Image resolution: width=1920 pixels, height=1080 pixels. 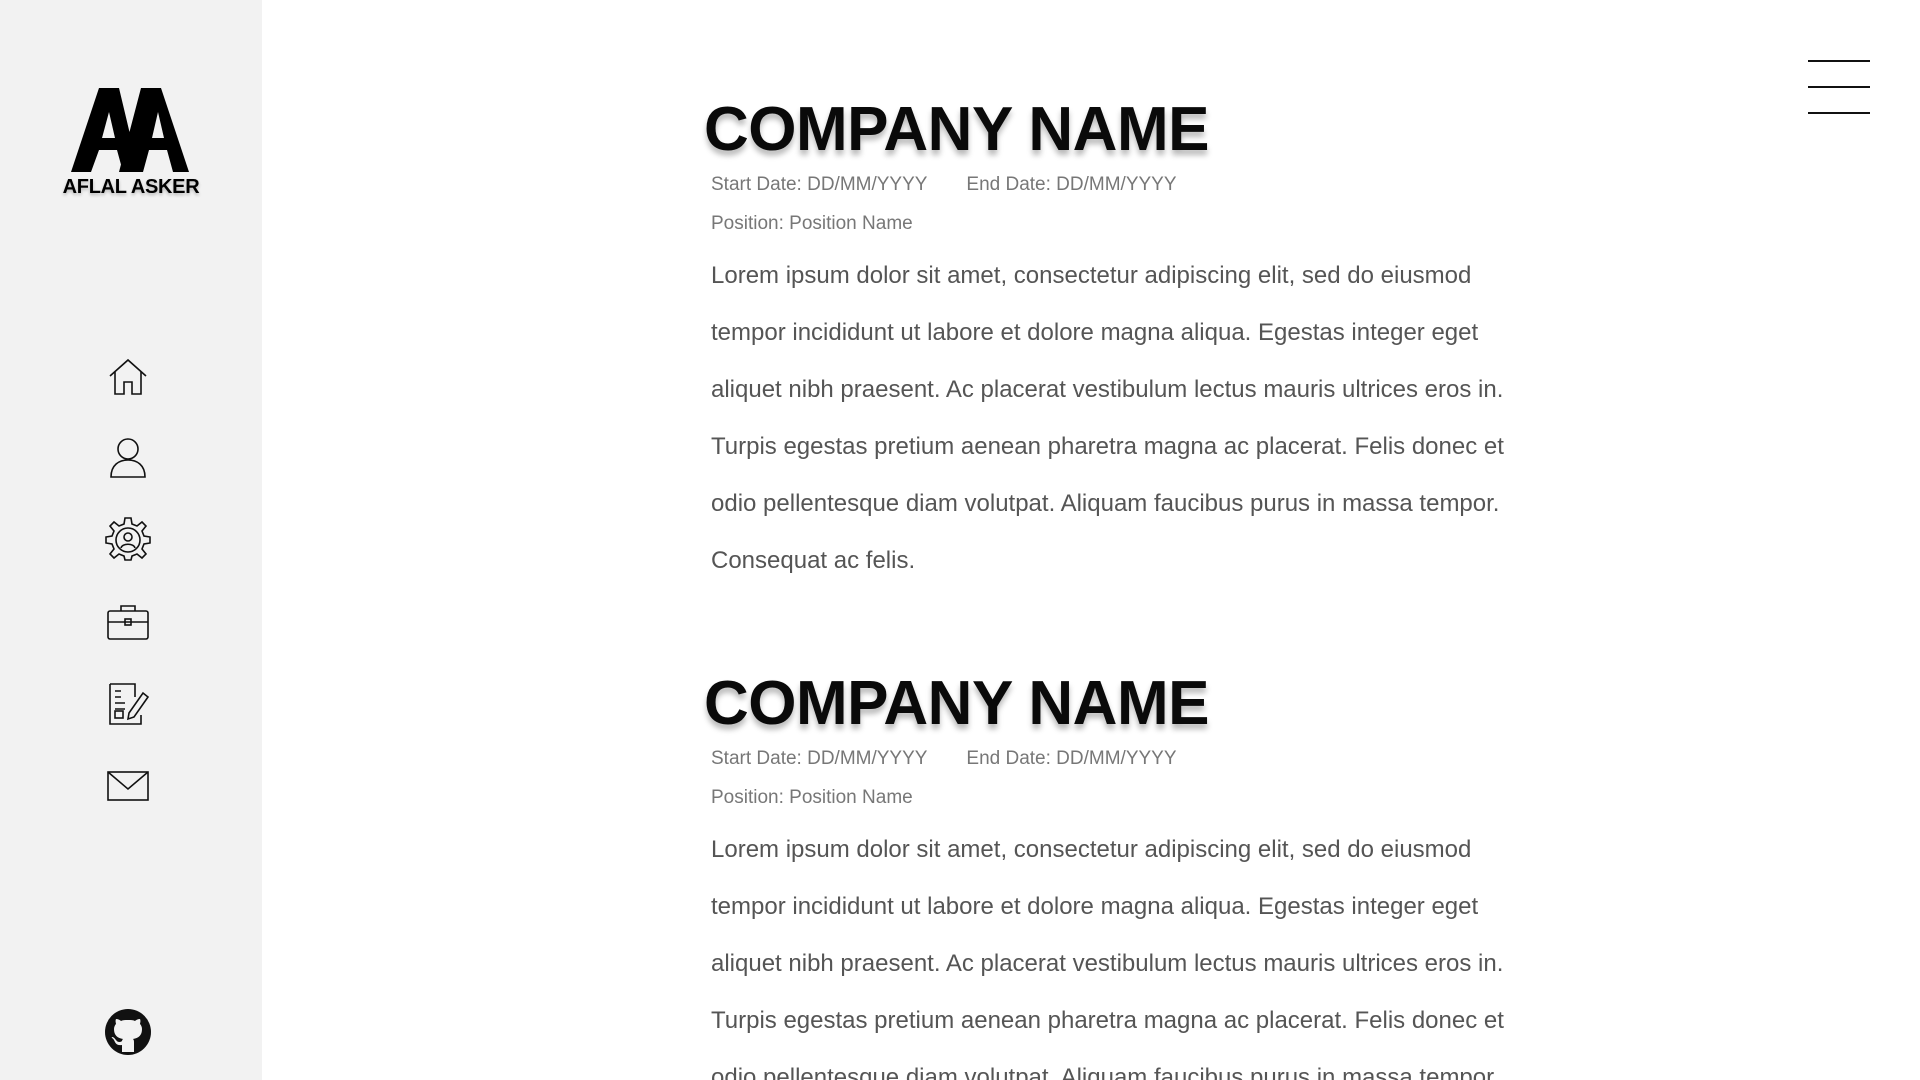 I want to click on nav-item-skills, so click(x=128, y=540).